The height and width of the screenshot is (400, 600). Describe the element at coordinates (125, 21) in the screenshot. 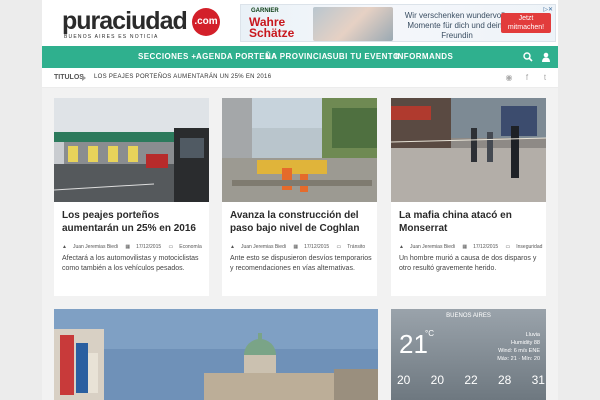

I see `logo-word: puraciudad` at that location.